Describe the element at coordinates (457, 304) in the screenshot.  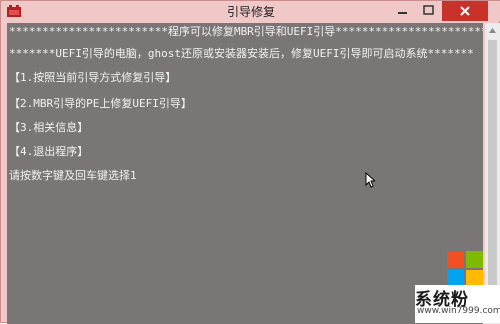
I see `watermark: 系统粉 www.win7999.com` at that location.